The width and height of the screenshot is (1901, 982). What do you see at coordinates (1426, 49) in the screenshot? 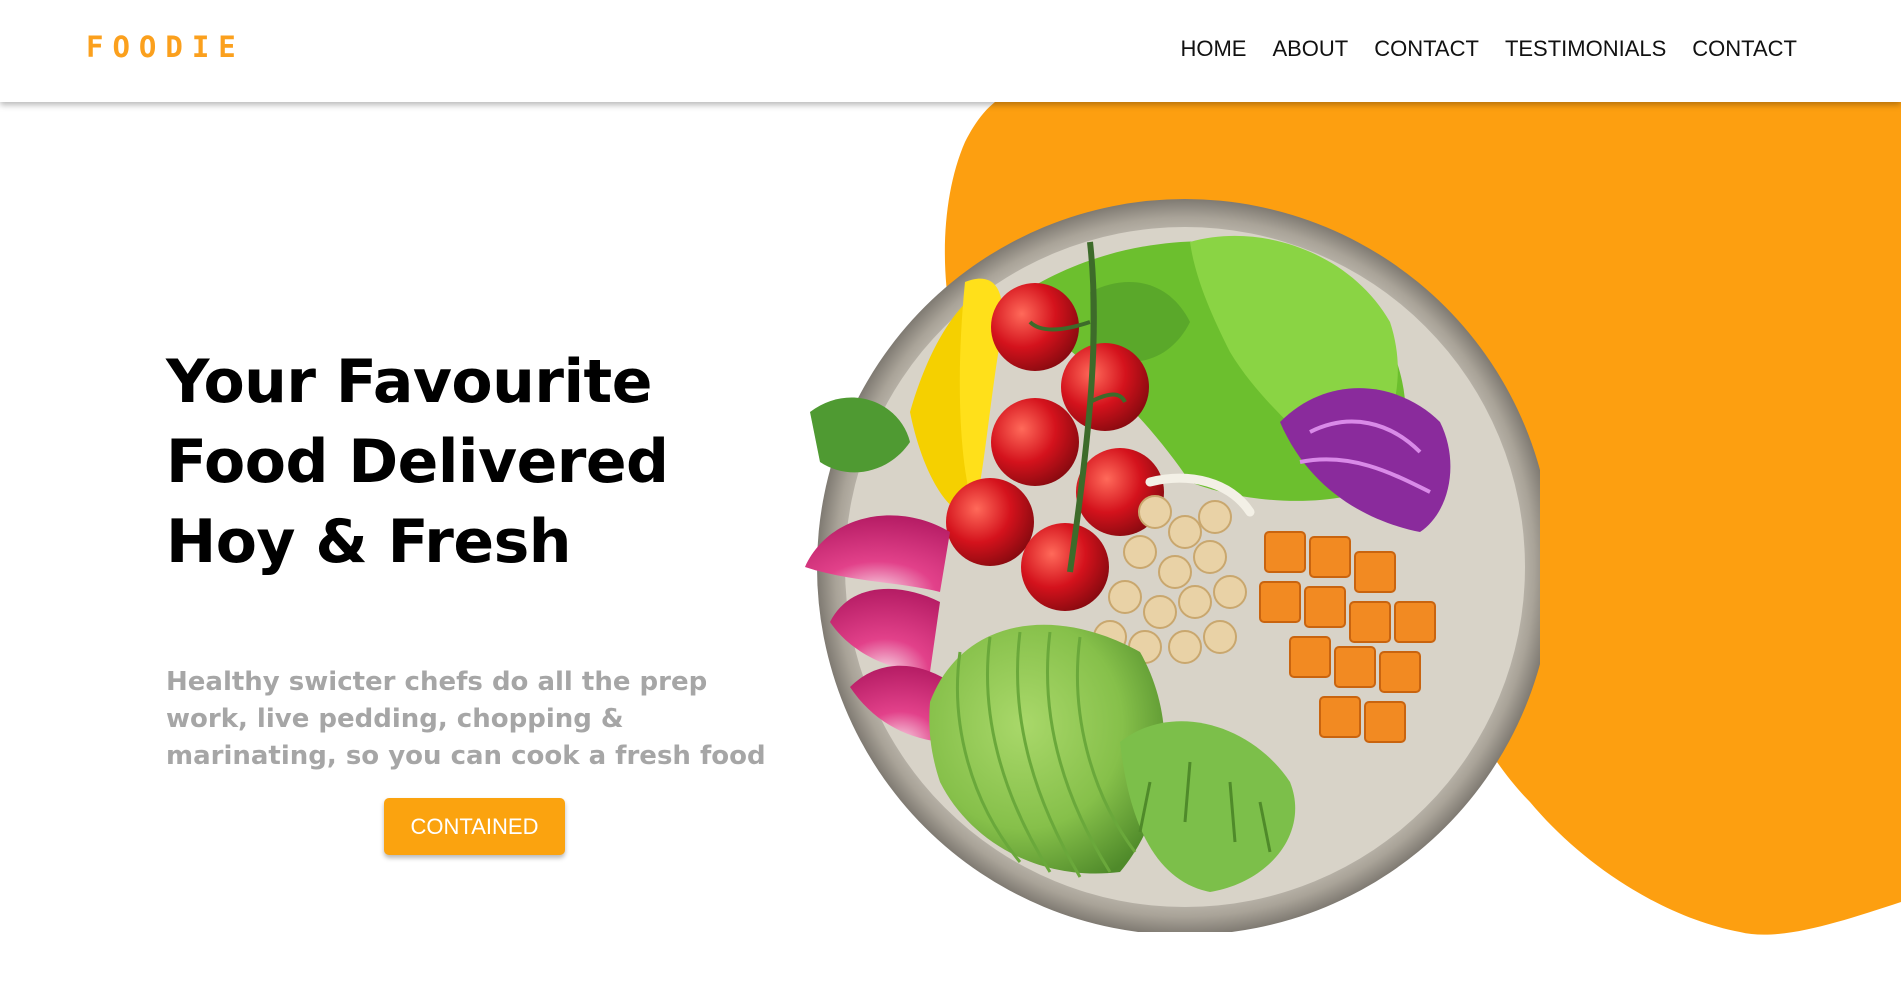
I see `nav-item-contact: CONTACT` at bounding box center [1426, 49].